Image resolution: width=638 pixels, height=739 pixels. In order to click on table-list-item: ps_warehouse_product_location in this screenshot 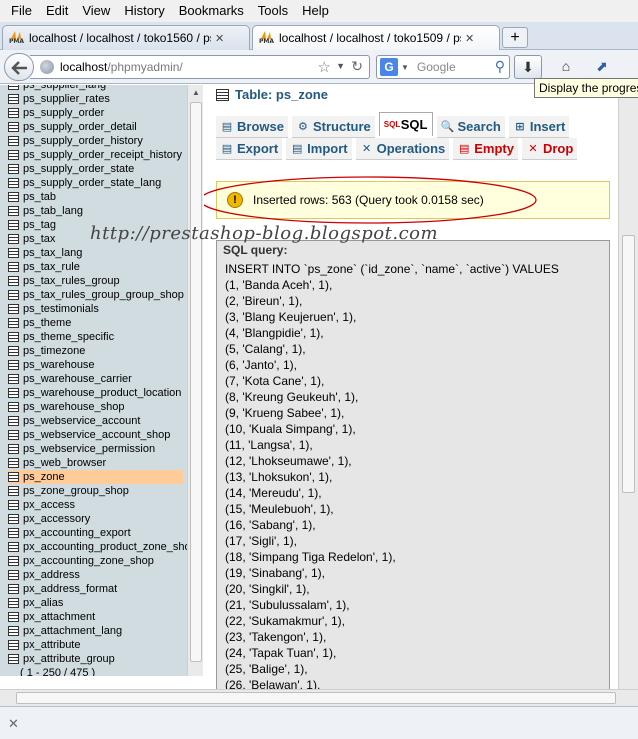, I will do `click(97, 393)`.